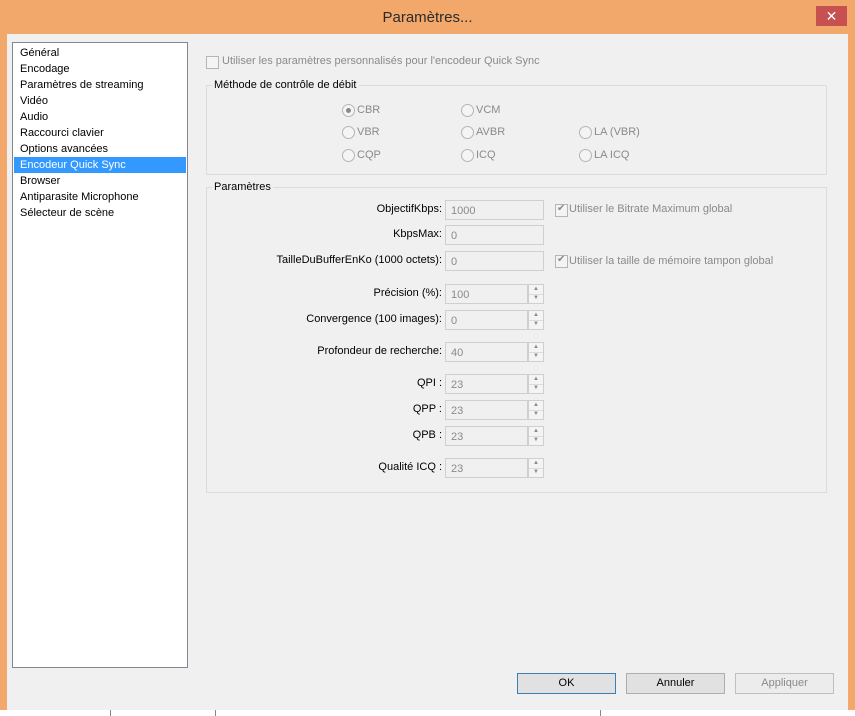  What do you see at coordinates (359, 260) in the screenshot?
I see `buffer-label: TailleDuBufferEnKo (1000 octets):` at bounding box center [359, 260].